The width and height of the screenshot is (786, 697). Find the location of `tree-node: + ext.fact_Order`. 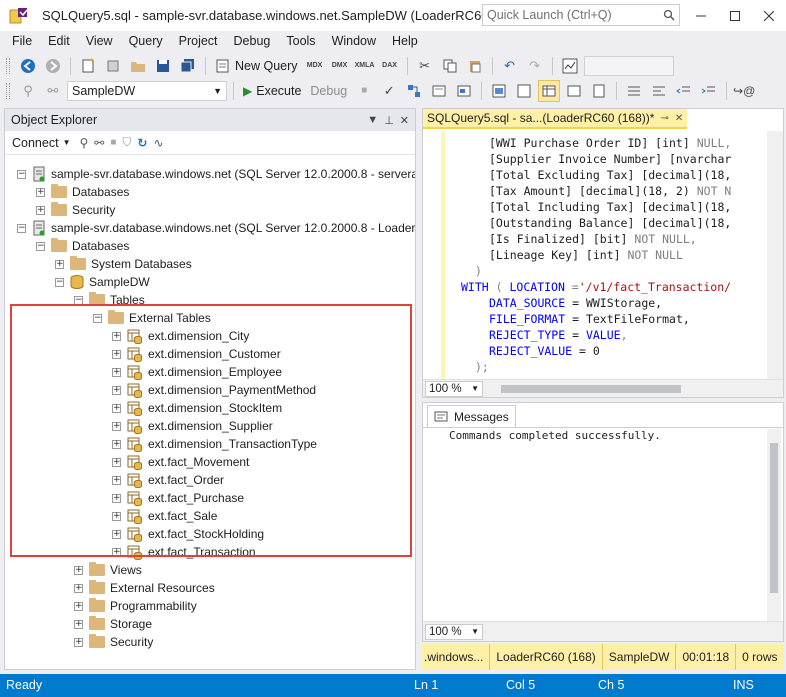

tree-node: + ext.fact_Order is located at coordinates (168, 480).